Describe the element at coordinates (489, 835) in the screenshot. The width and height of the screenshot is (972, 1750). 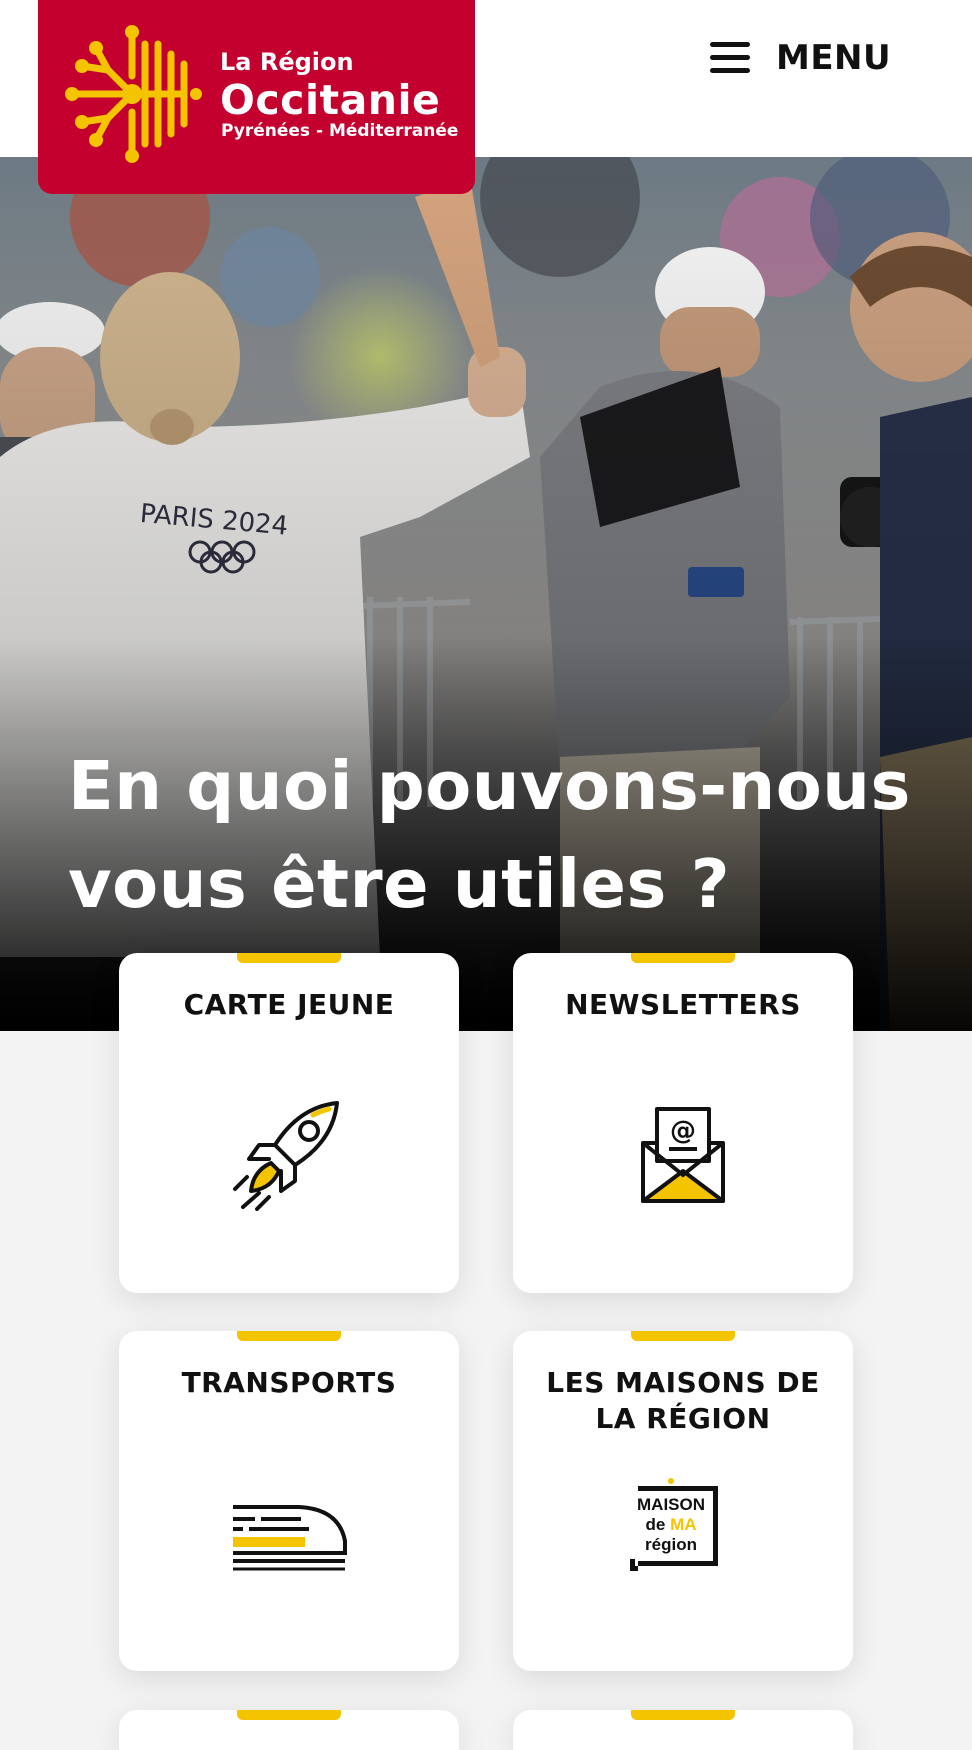
I see `hero-title: En quoi pouvons-nous vous être utiles ?` at that location.